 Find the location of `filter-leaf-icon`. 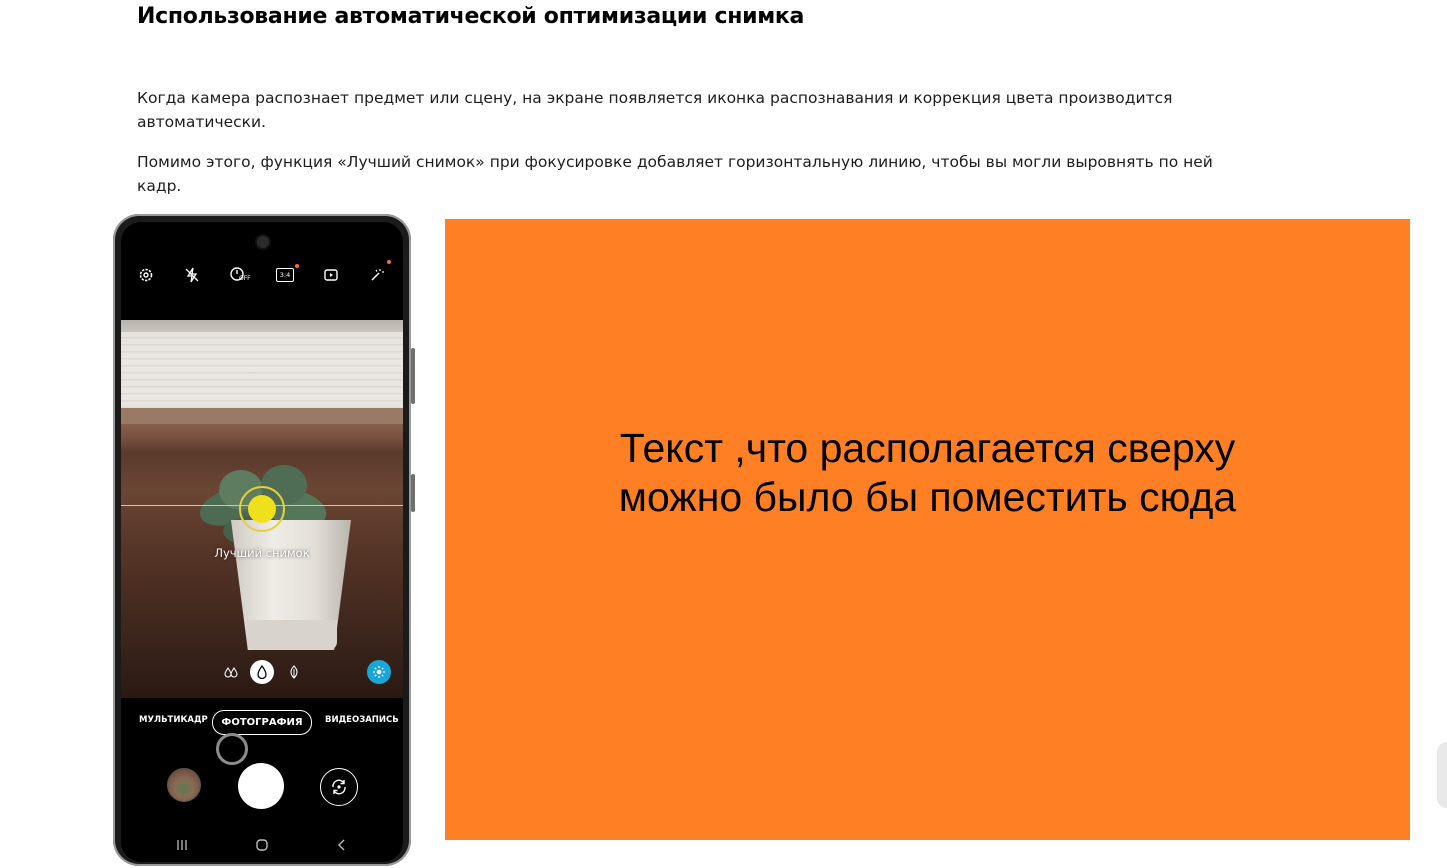

filter-leaf-icon is located at coordinates (294, 672).